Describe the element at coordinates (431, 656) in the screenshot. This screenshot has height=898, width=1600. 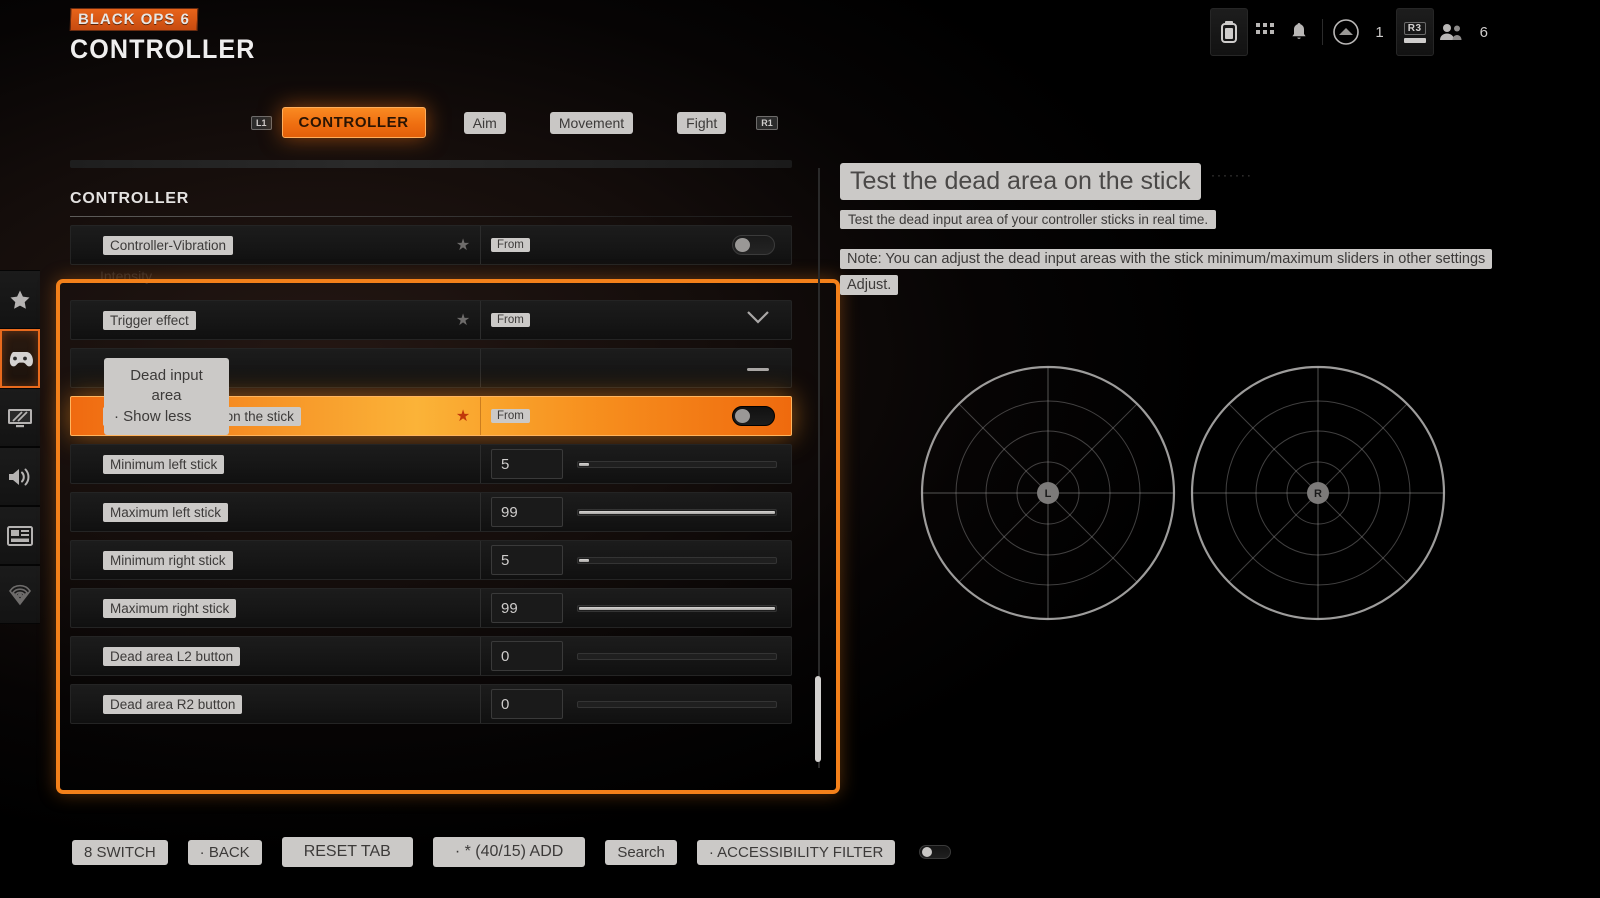
I see `setting-row-dead-area-l2: Dead area L2 button 0` at that location.